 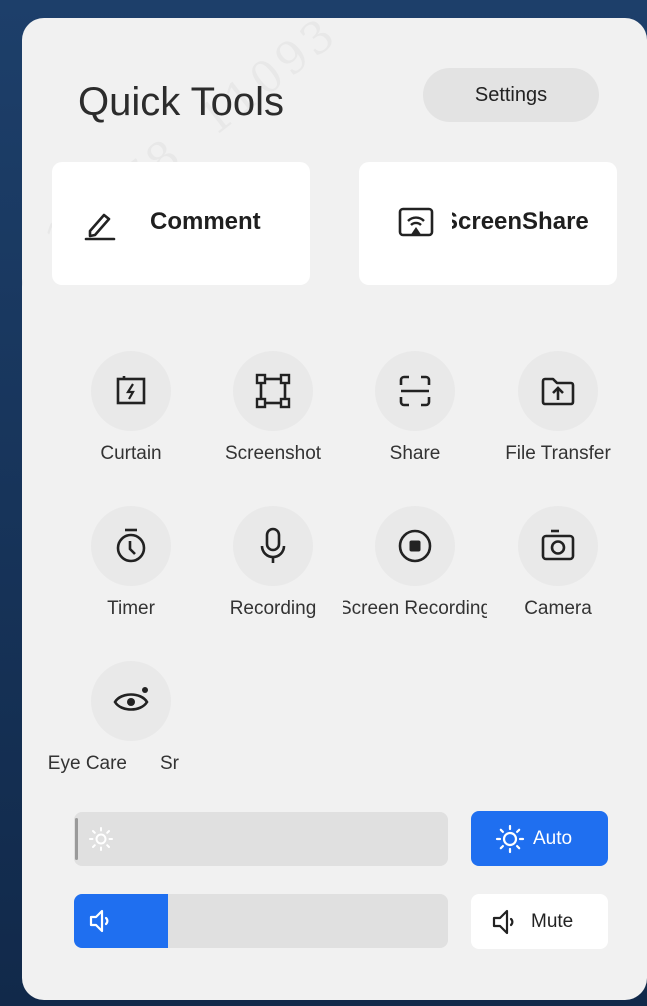 I want to click on tool-screen-recording: Screen Recording, so click(x=415, y=571).